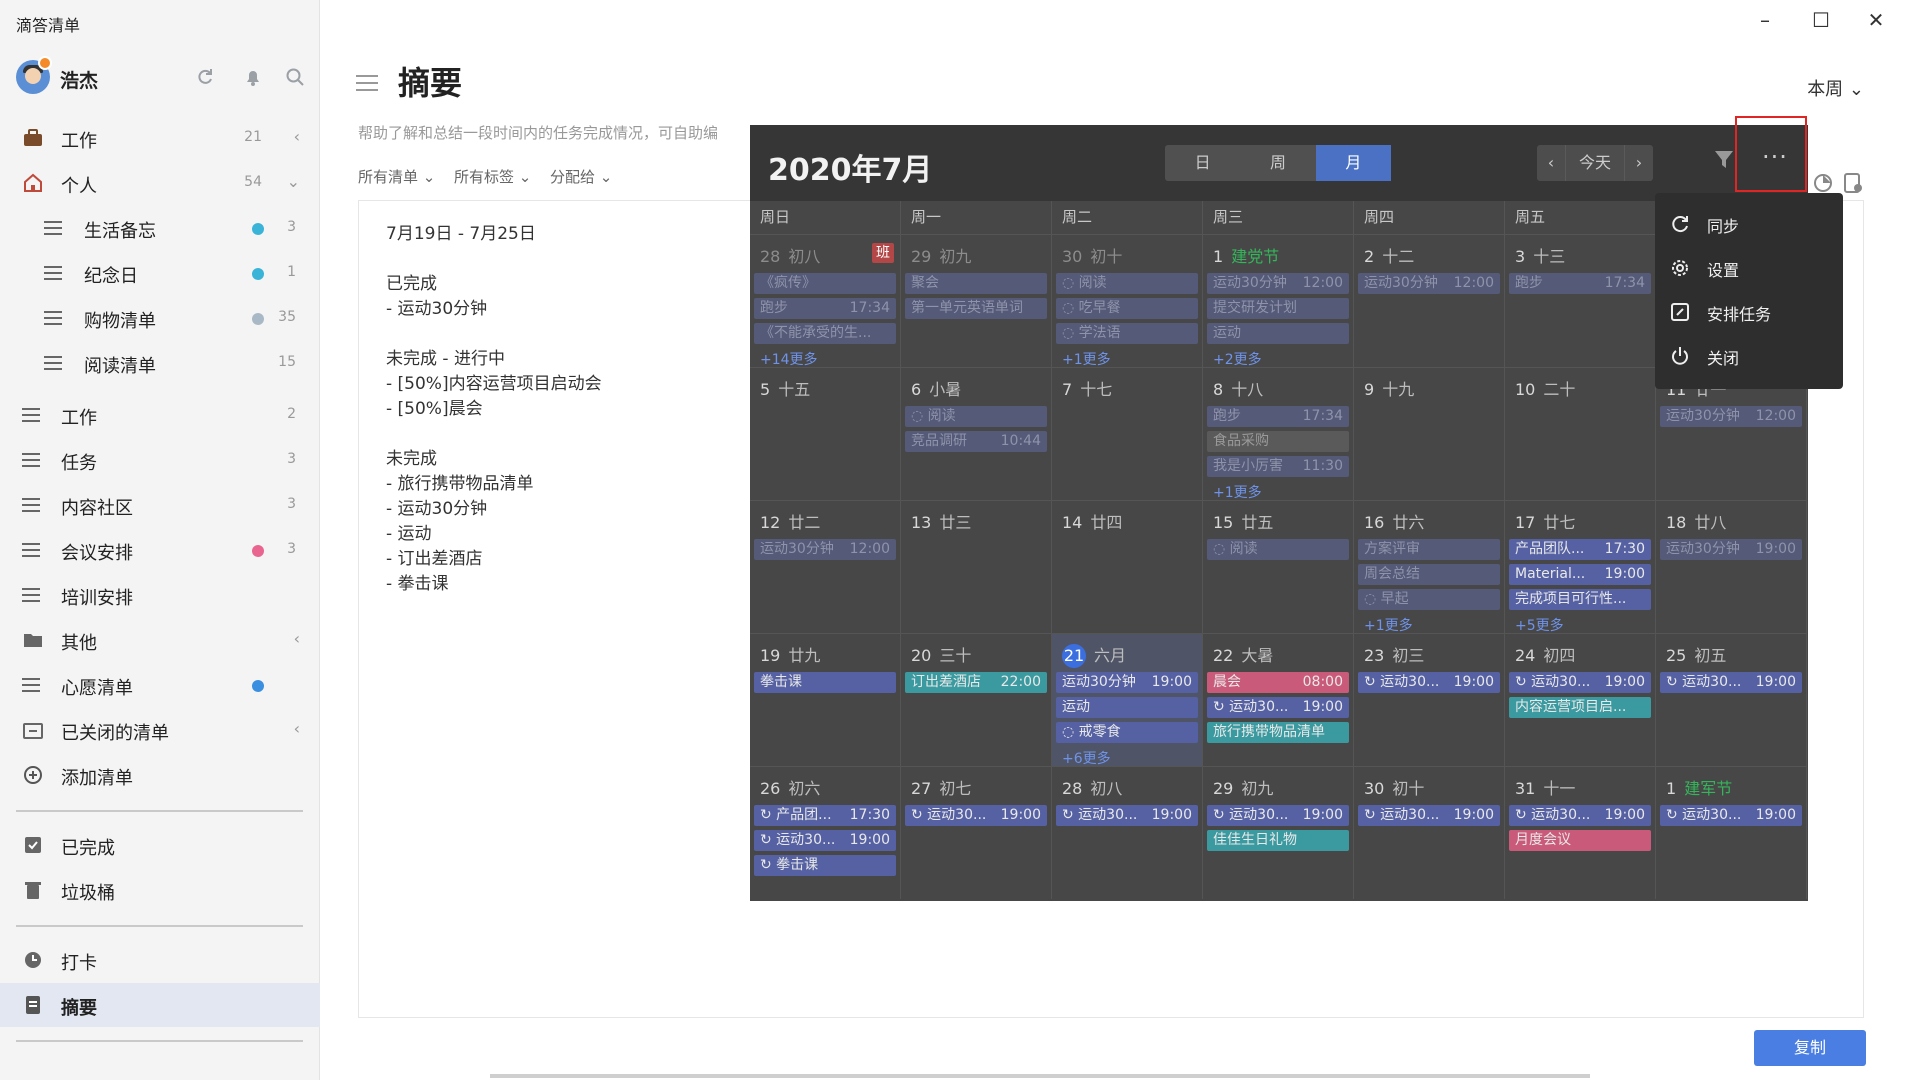  Describe the element at coordinates (367, 83) in the screenshot. I see `menu-toggle-icon` at that location.